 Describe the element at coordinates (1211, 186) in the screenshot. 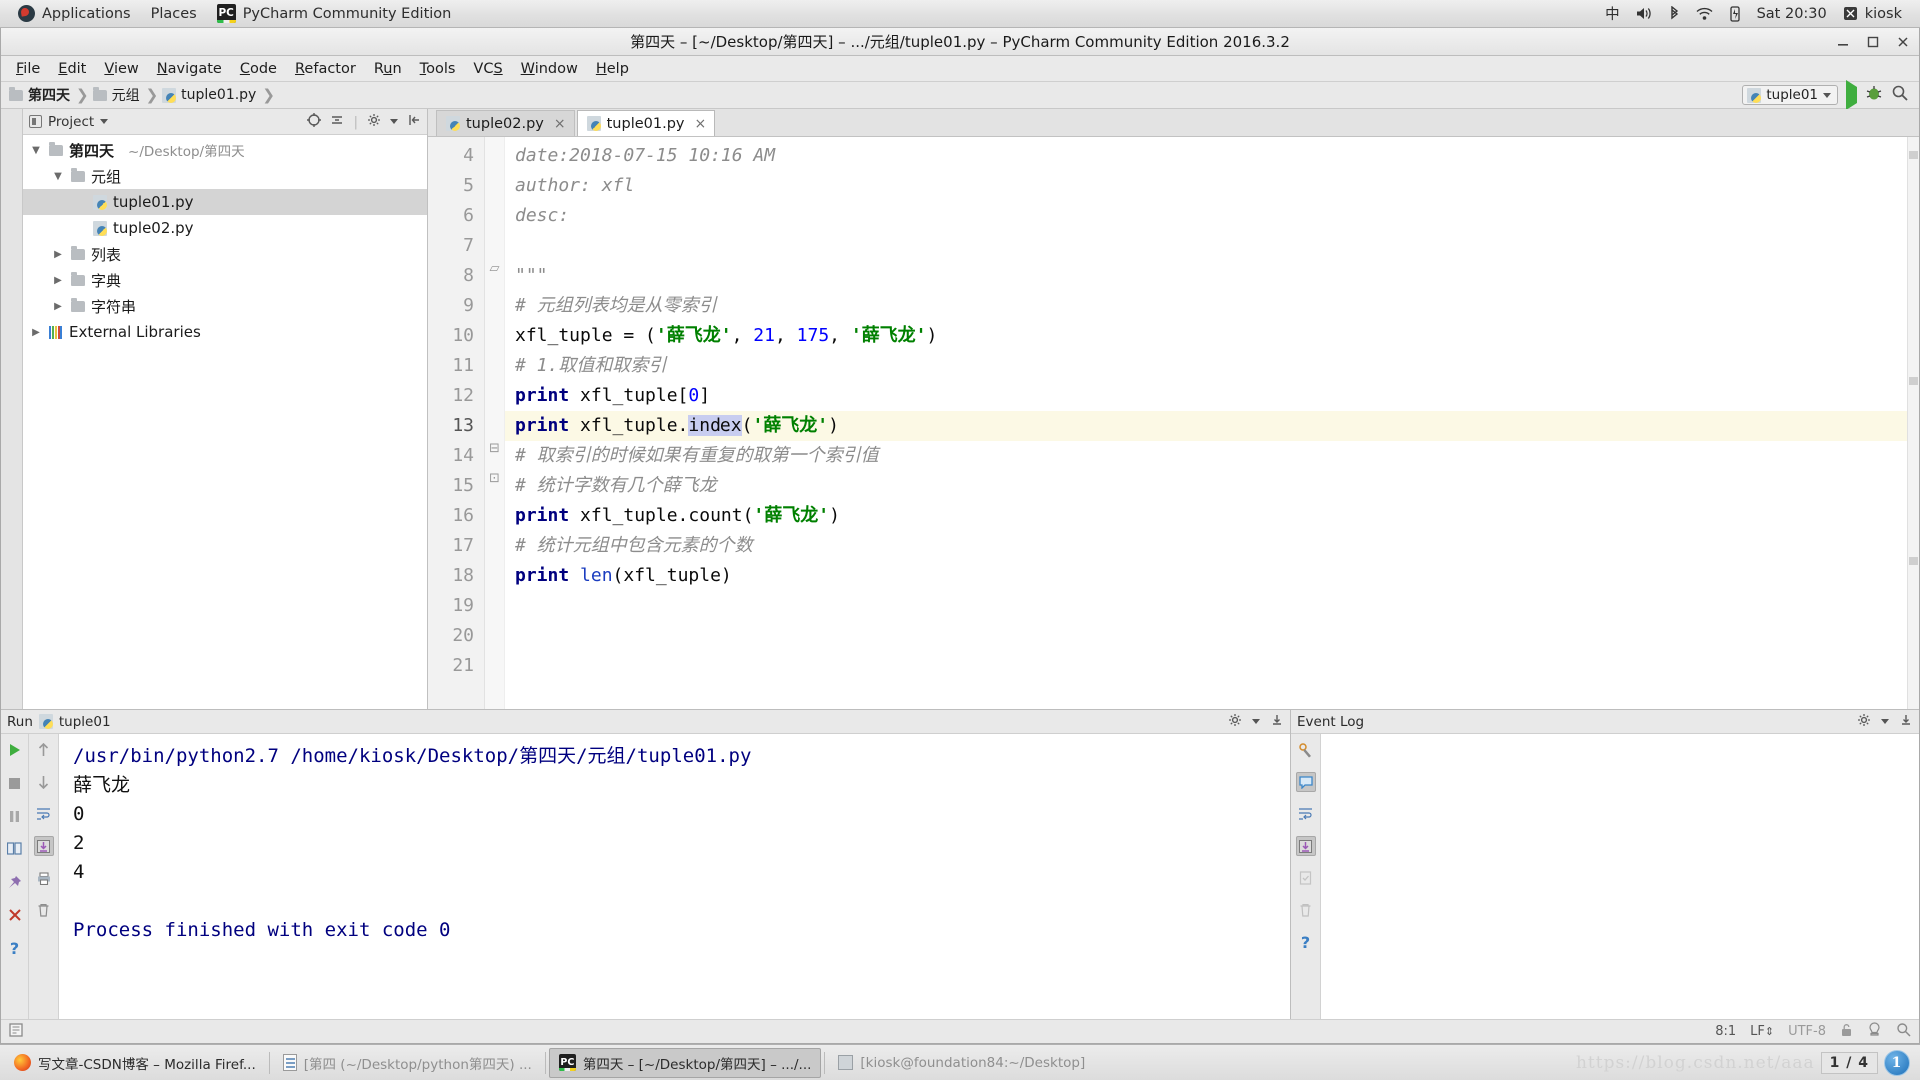

I see `code-line-5: author: xfl` at that location.